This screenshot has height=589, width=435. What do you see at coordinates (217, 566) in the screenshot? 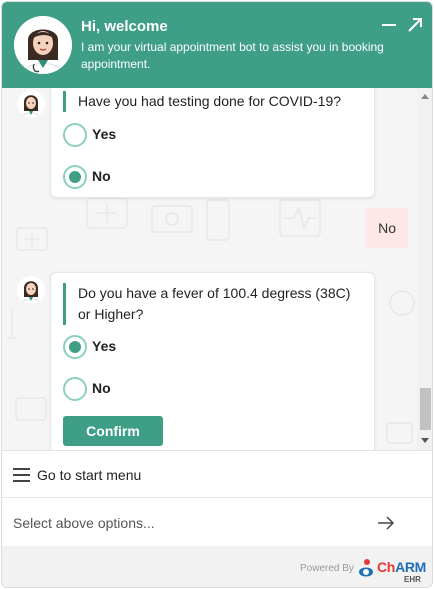
I see `chat-footer: Powered By ChARM EHR` at bounding box center [217, 566].